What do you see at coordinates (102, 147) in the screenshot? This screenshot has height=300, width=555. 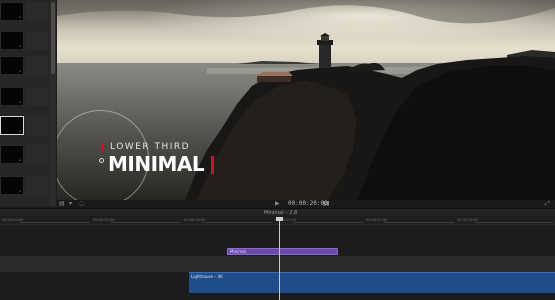 I see `lower-third-kicker-accent` at bounding box center [102, 147].